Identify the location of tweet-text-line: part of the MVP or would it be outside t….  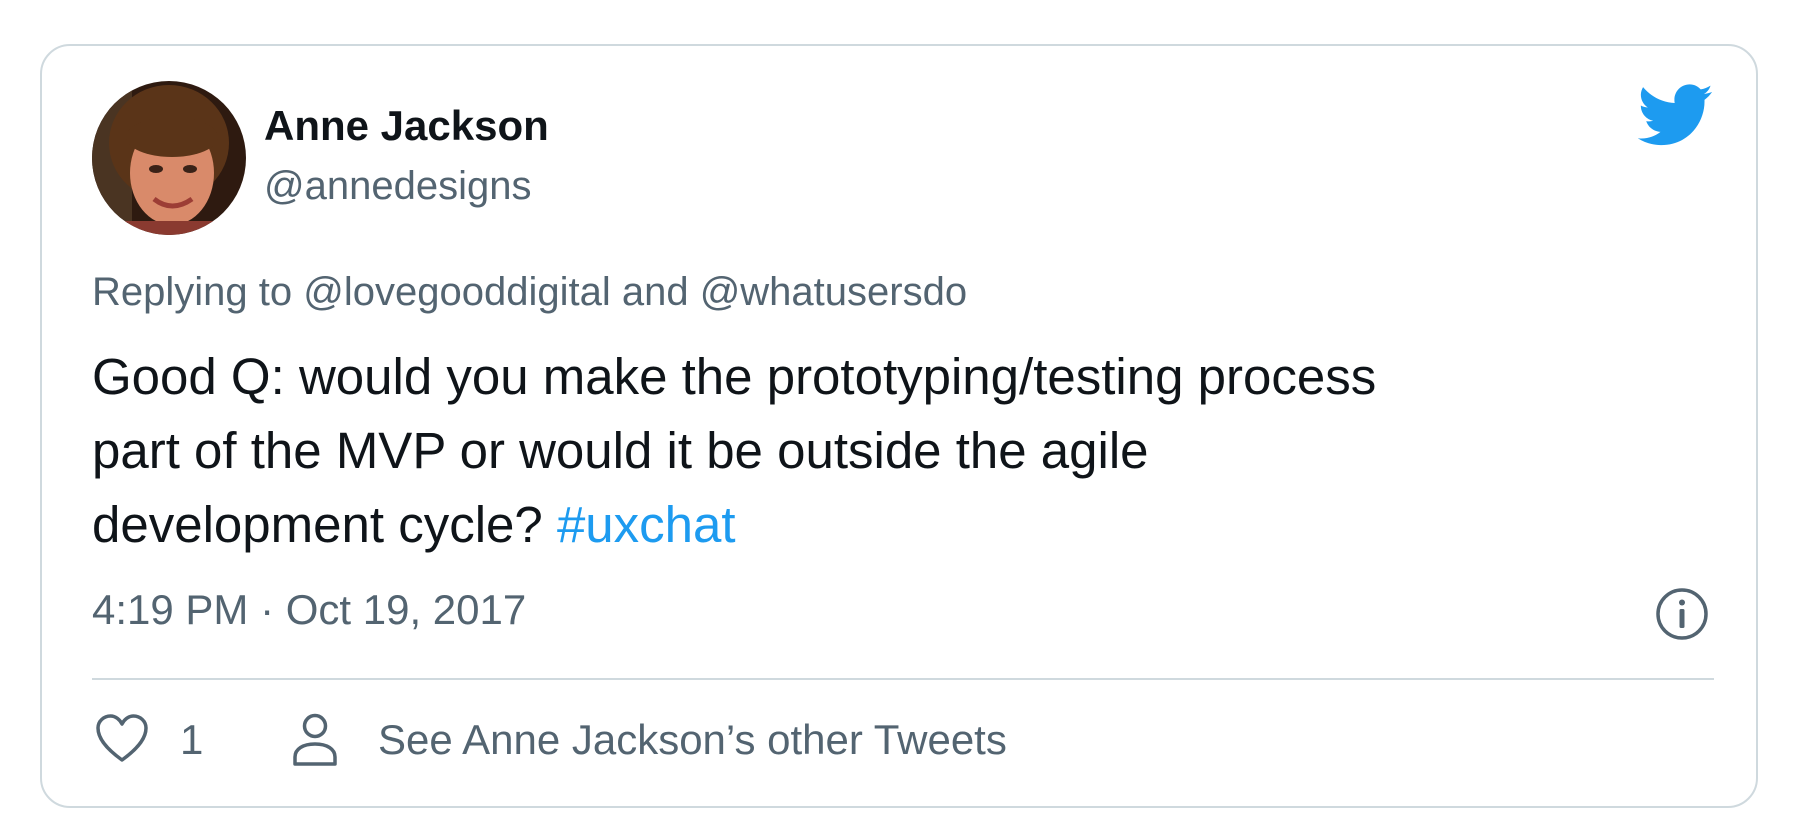
(620, 450).